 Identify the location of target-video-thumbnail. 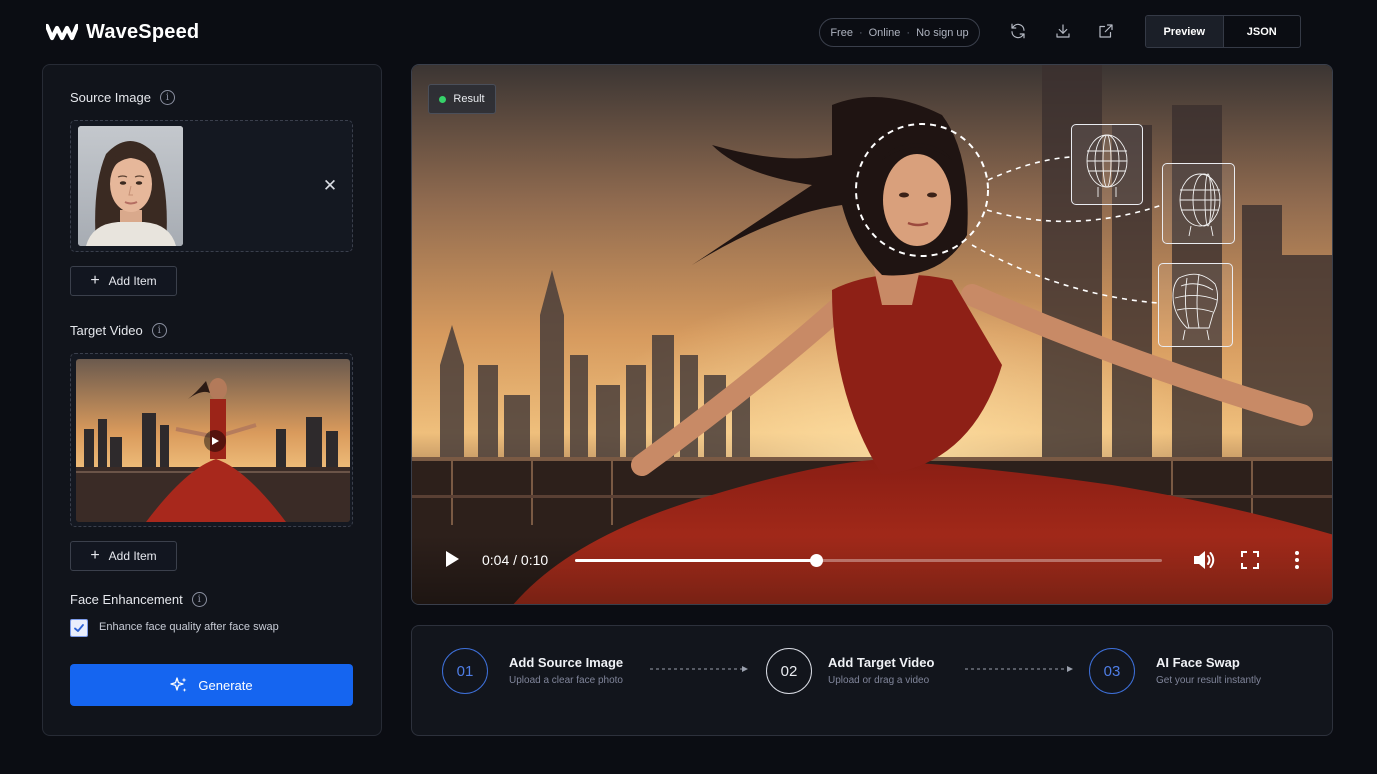
(213, 440).